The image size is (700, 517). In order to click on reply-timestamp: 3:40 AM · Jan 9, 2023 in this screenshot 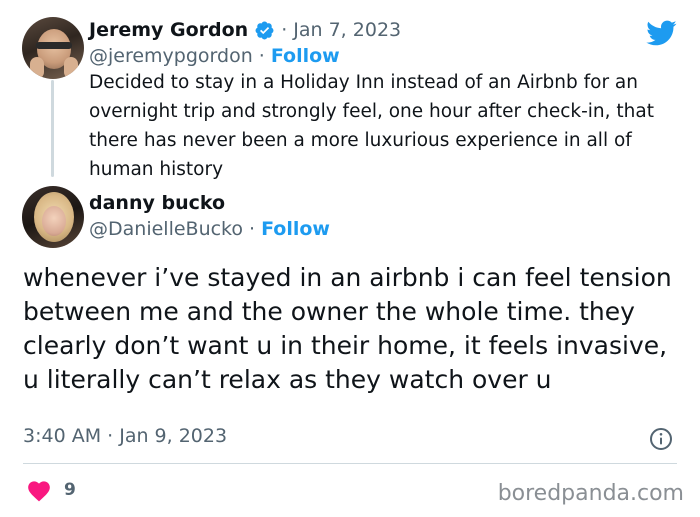, I will do `click(125, 436)`.